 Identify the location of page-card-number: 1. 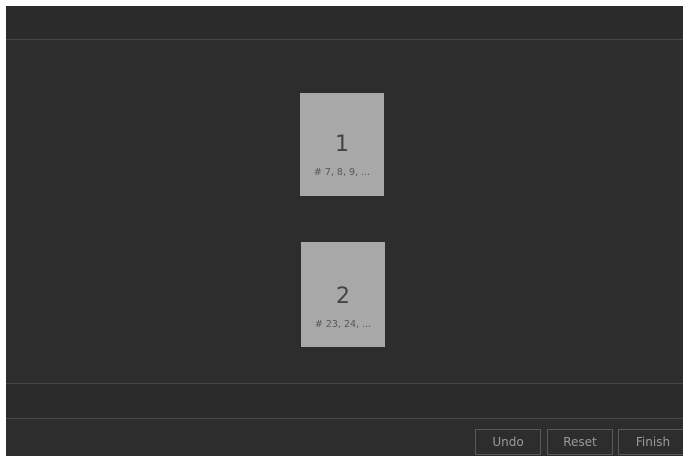
(342, 144).